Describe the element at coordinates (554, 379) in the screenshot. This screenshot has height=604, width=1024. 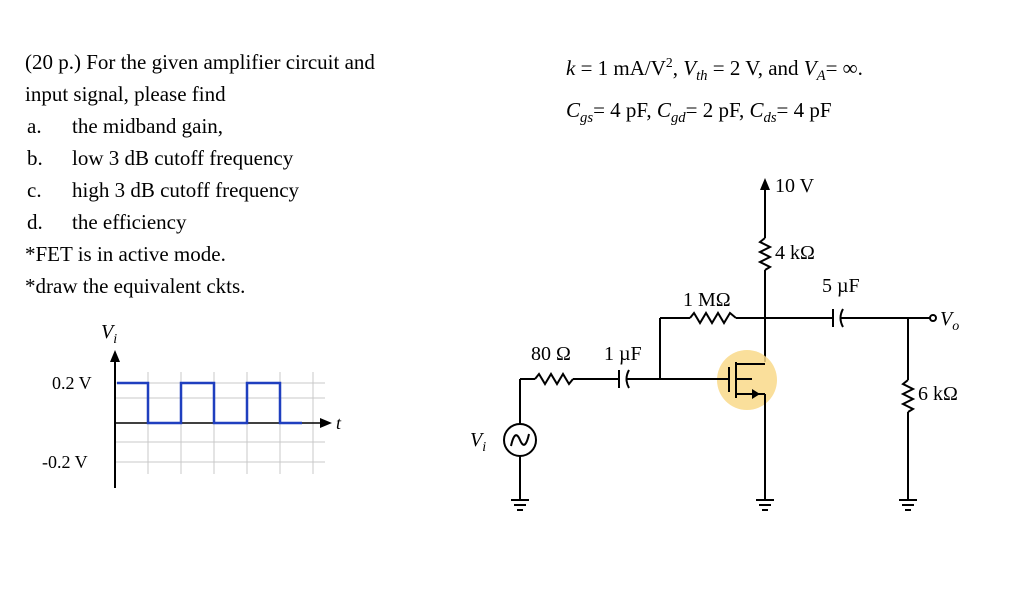
I see `resistor-rs` at that location.